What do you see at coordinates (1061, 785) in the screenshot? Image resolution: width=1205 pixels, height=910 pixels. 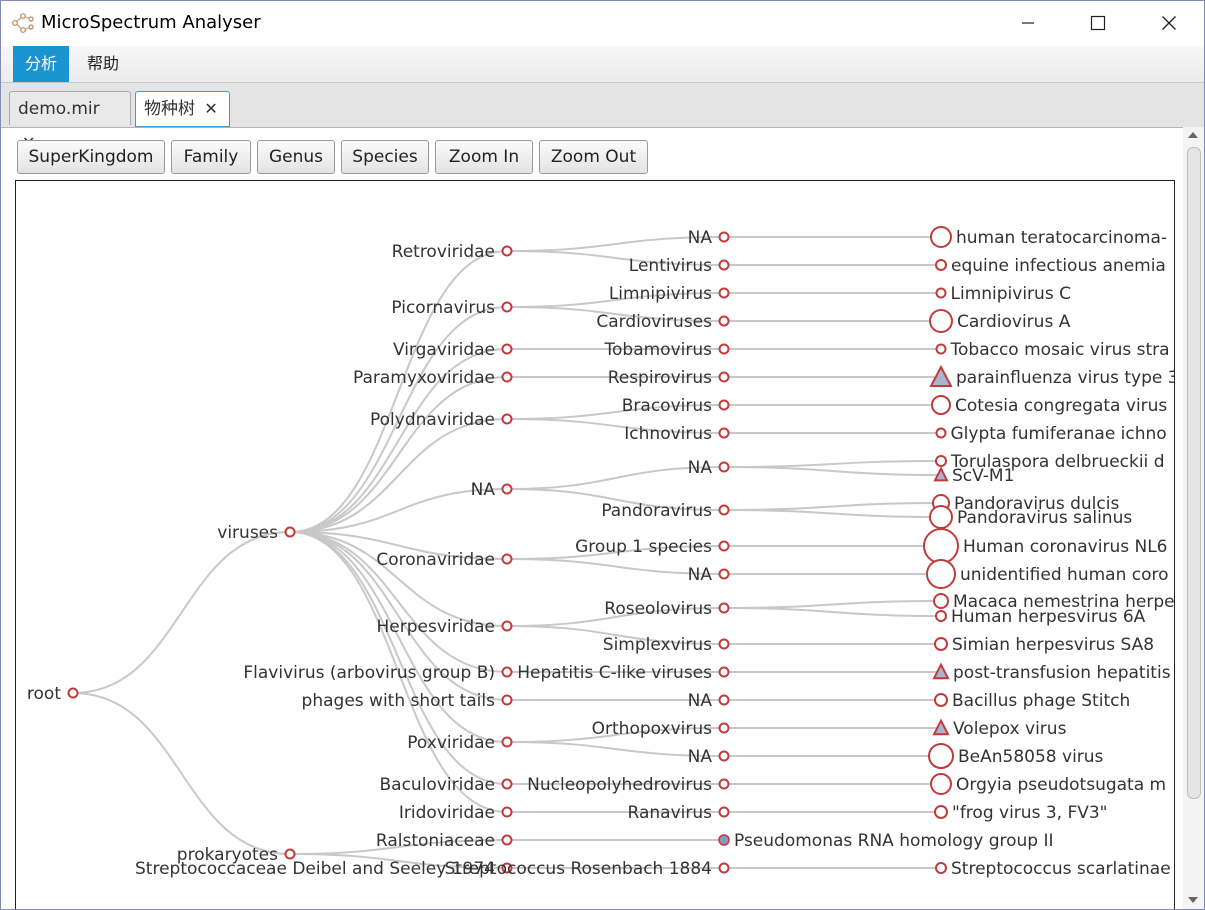 I see `species-label: Orgyia pseudotsugata m` at bounding box center [1061, 785].